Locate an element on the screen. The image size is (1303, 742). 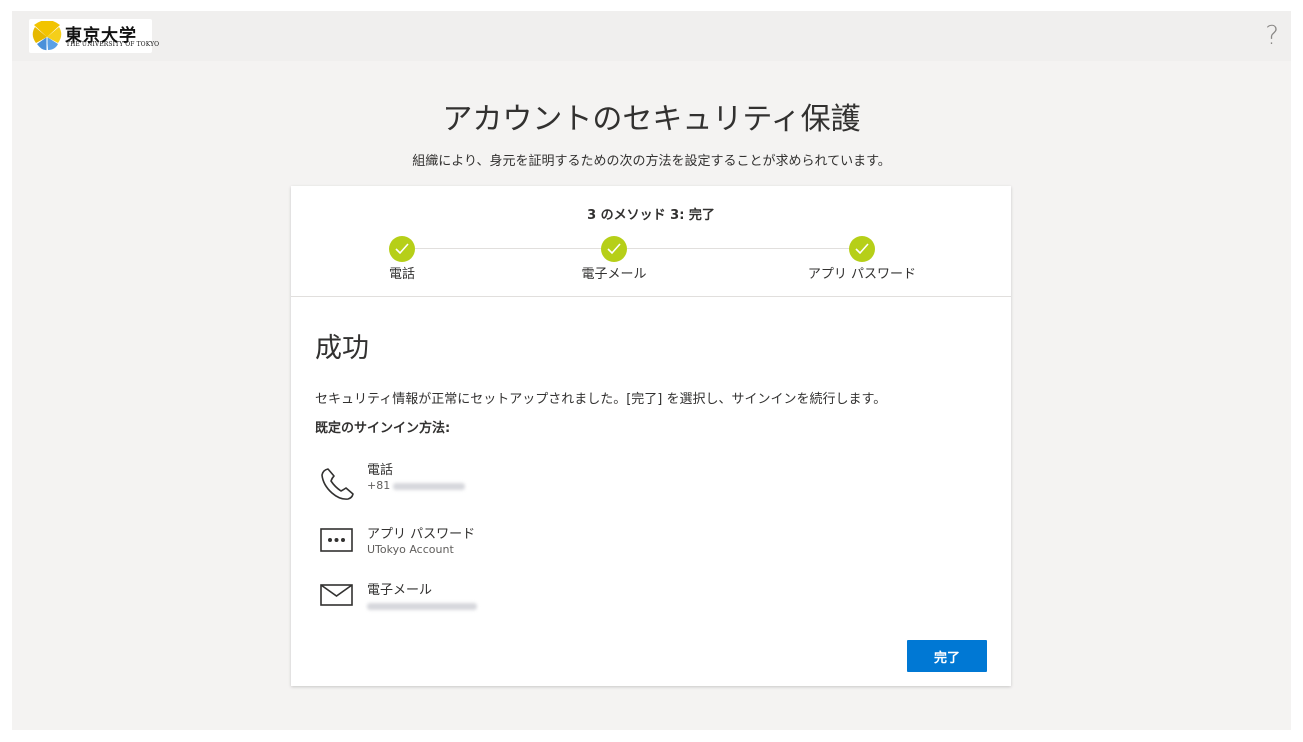
page-subtitle: 組織により、身元を証明するための次の方法を設定することが求められています。 is located at coordinates (651, 161).